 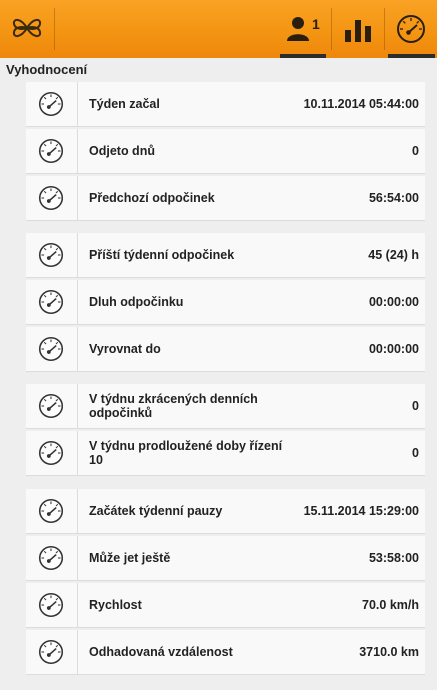 What do you see at coordinates (303, 56) in the screenshot?
I see `tab-underline` at bounding box center [303, 56].